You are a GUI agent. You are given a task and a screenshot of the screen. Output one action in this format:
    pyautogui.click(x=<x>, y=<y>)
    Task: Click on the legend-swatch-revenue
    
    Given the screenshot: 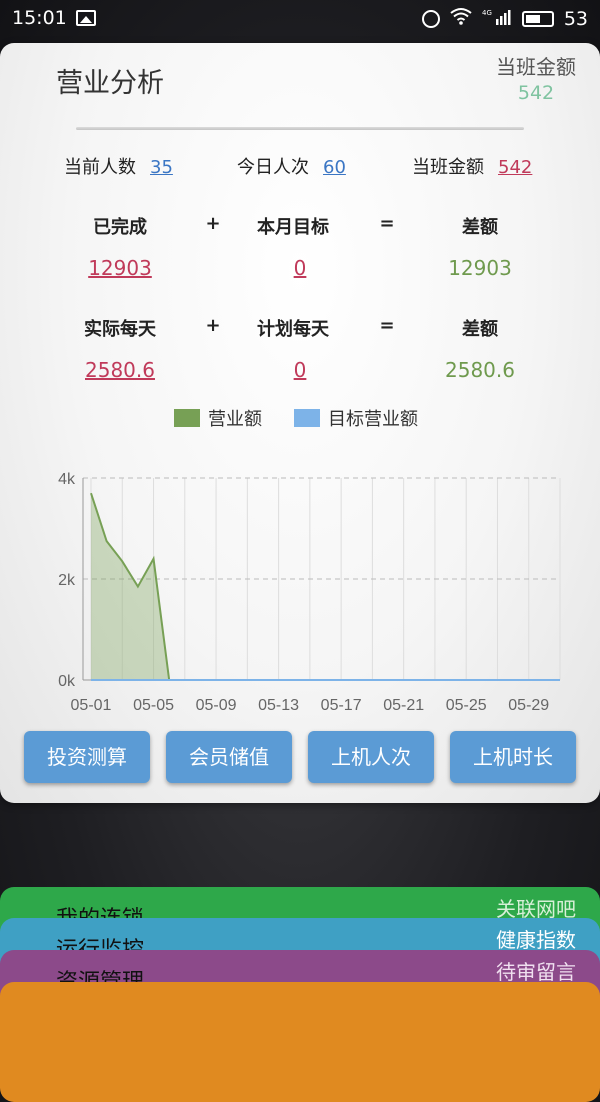 What is the action you would take?
    pyautogui.click(x=187, y=418)
    